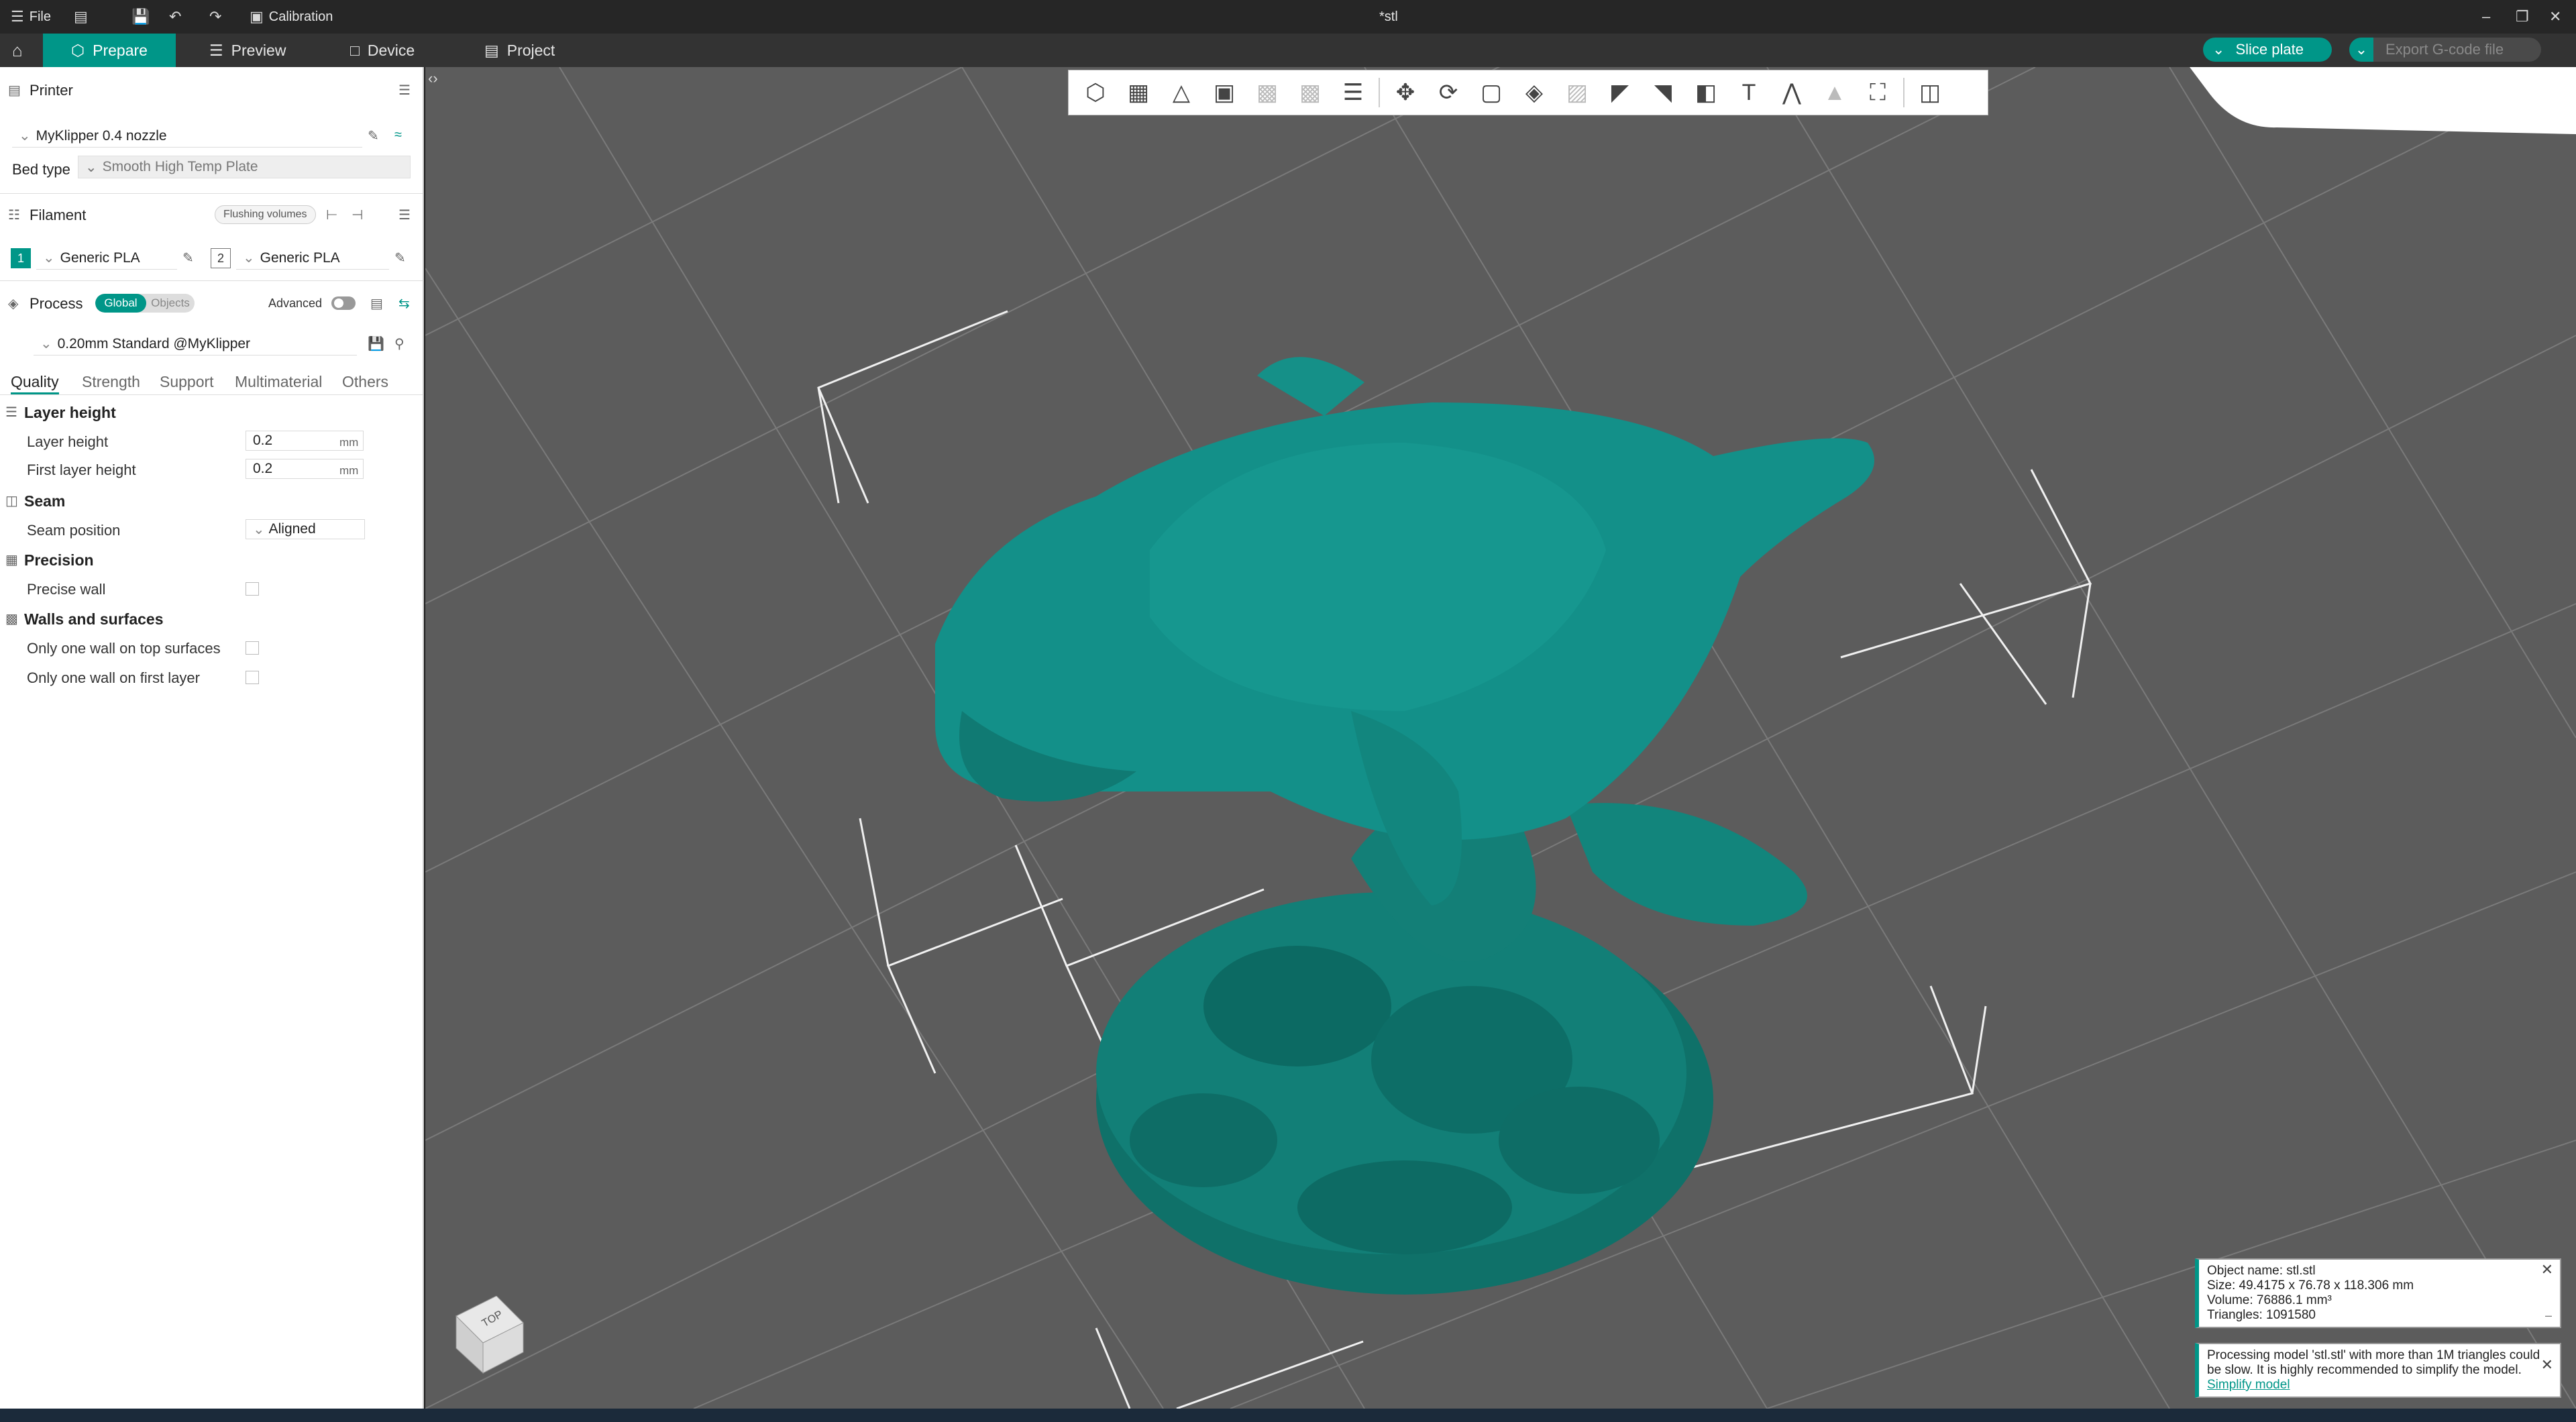  Describe the element at coordinates (21, 258) in the screenshot. I see `filament-slot-1-badge: 1` at that location.